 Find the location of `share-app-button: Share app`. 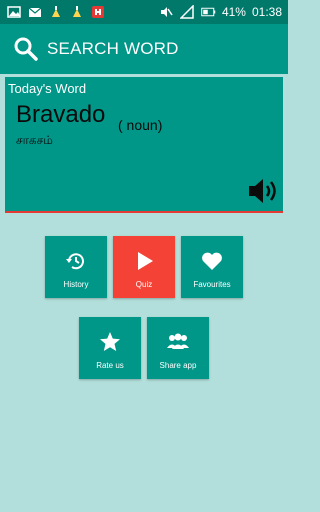

share-app-button: Share app is located at coordinates (178, 348).